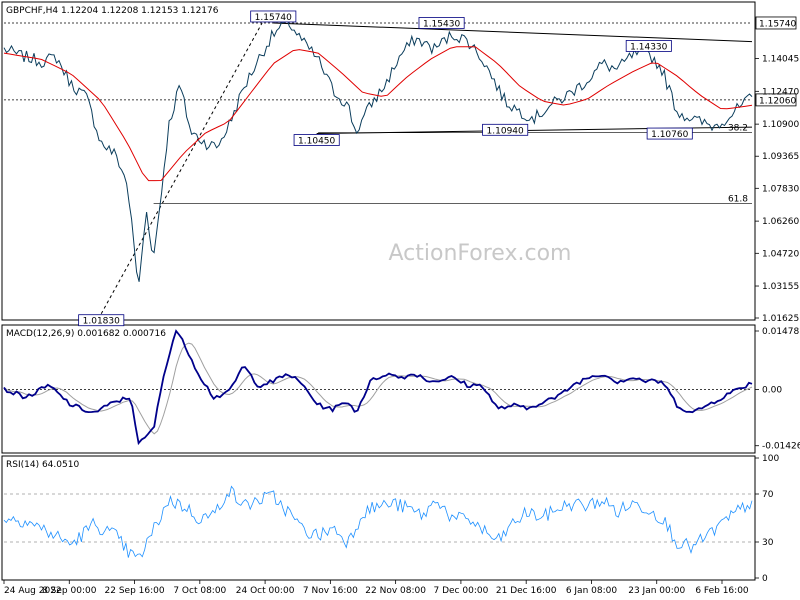 The height and width of the screenshot is (600, 800). Describe the element at coordinates (765, 579) in the screenshot. I see `rsi-y-tick-label: 0` at that location.